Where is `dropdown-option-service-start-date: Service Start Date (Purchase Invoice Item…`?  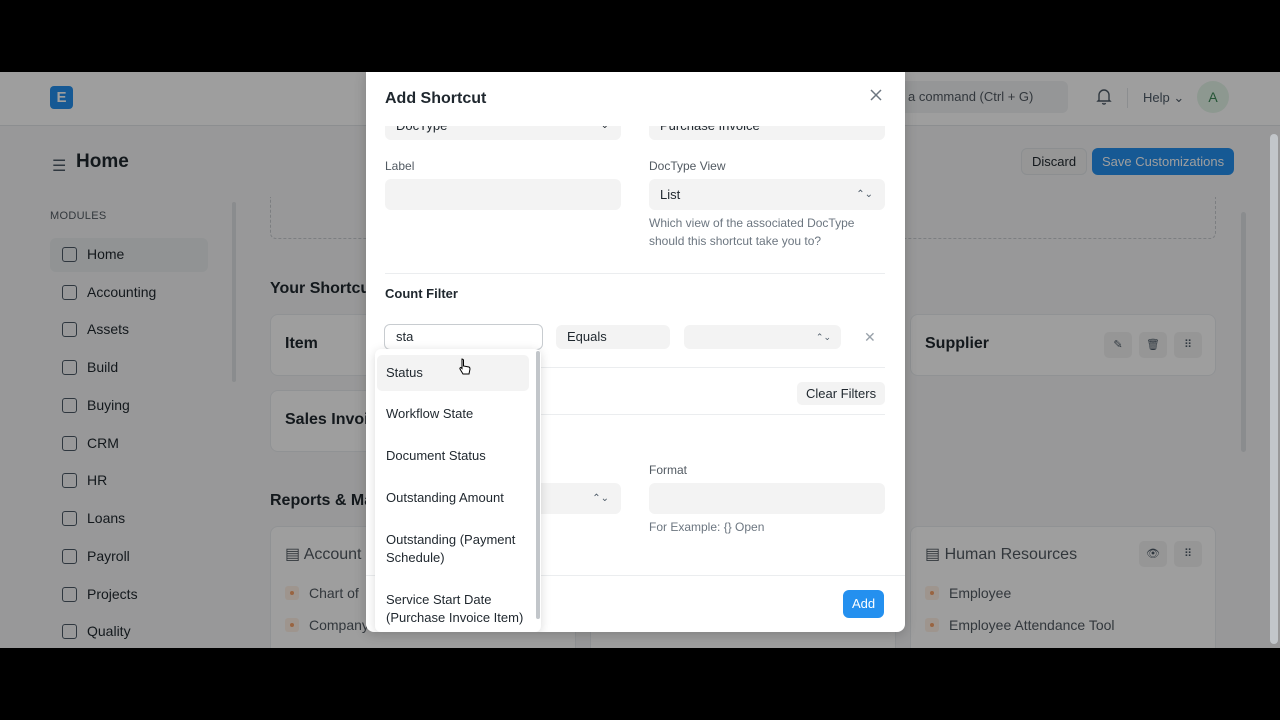 dropdown-option-service-start-date: Service Start Date (Purchase Invoice Item… is located at coordinates (457, 609).